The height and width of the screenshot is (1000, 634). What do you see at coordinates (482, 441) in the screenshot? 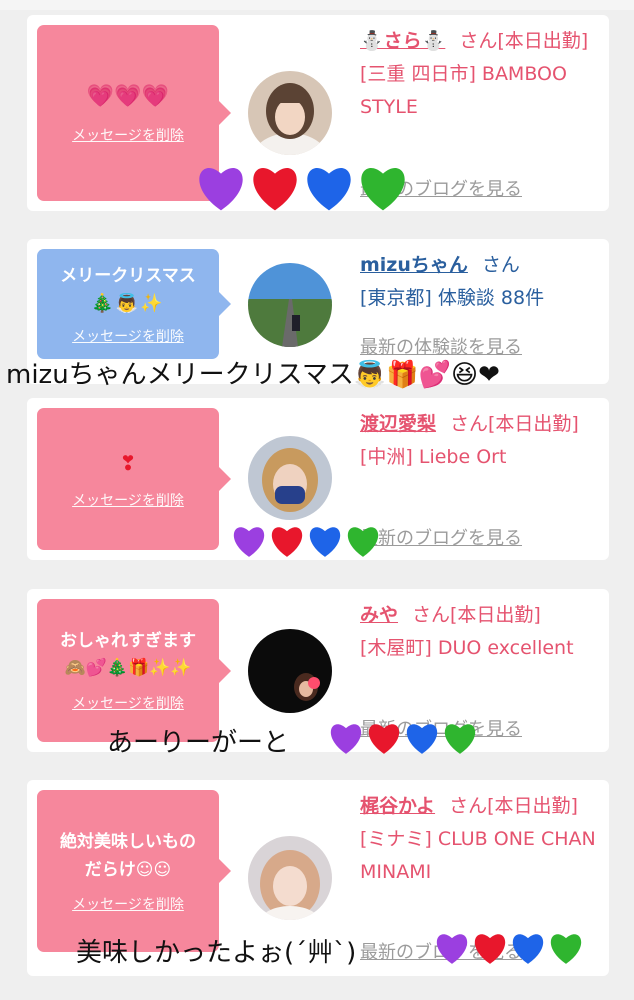
I see `profile-info: 渡辺愛梨 さん[本日出勤] [中洲] Liebe Ort` at bounding box center [482, 441].